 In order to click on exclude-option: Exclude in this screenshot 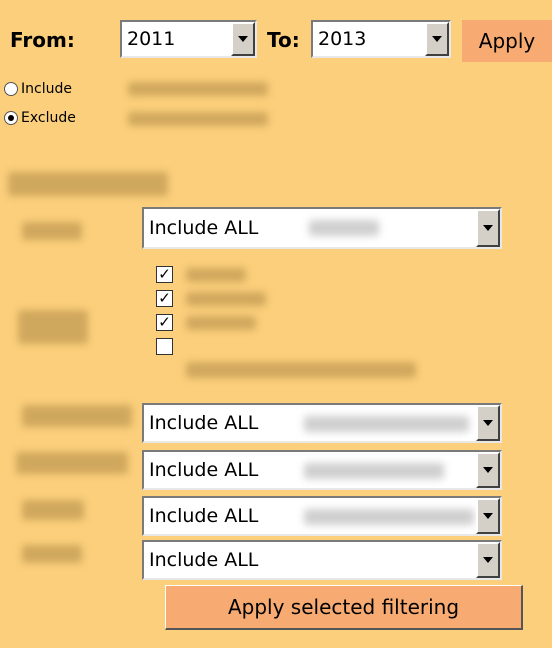, I will do `click(40, 118)`.